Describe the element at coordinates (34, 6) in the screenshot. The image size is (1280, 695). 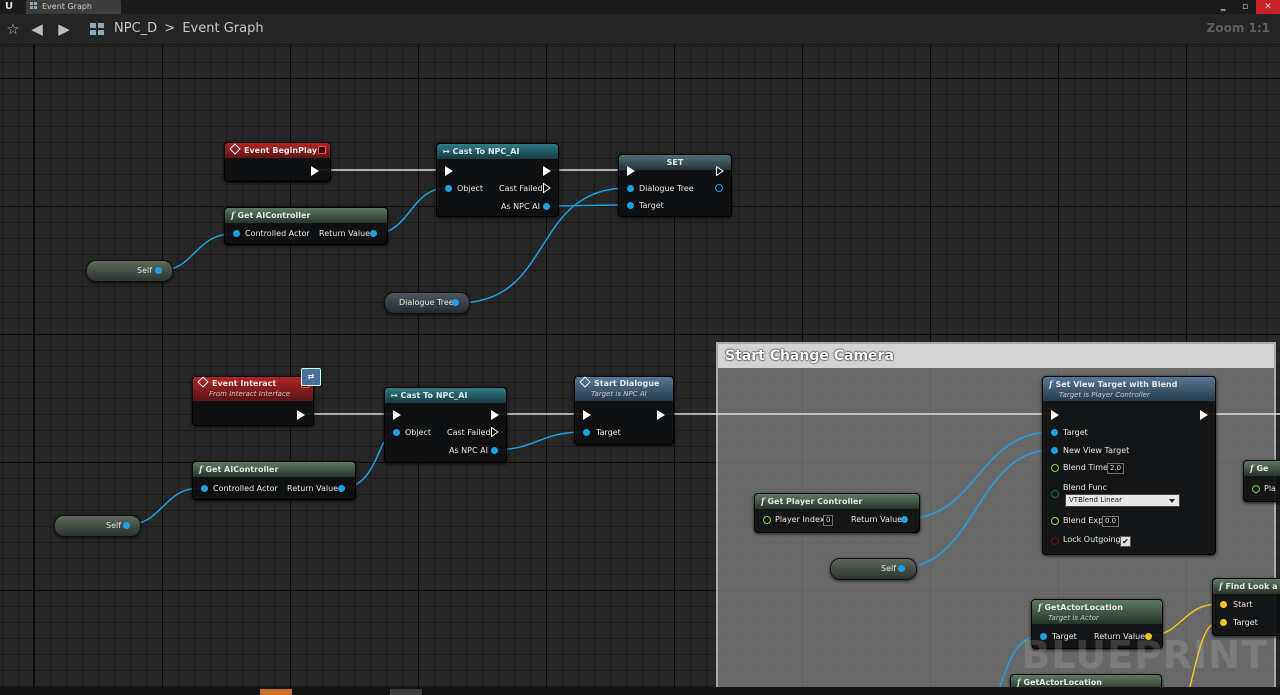
I see `graph-icon` at that location.